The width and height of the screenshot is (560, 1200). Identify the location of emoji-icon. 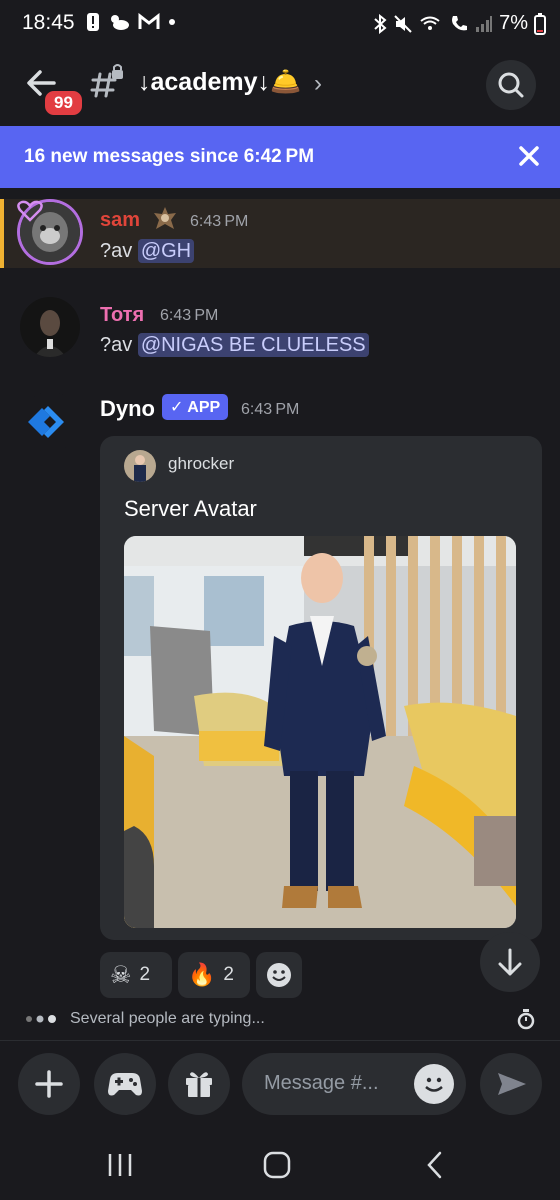
(434, 1084).